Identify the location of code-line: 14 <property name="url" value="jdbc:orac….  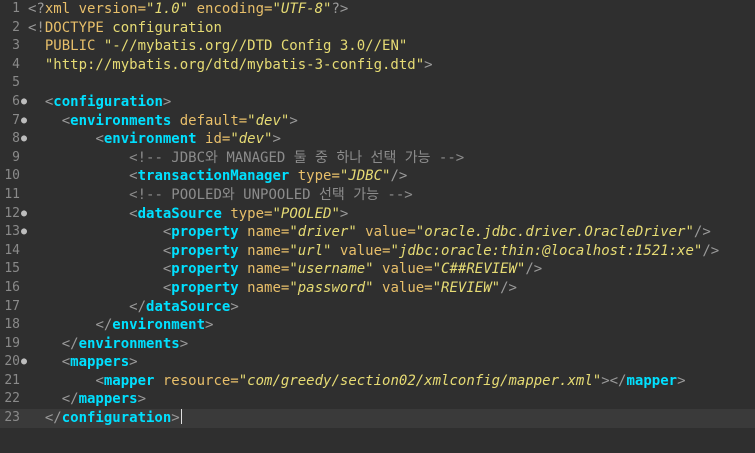
(377, 251).